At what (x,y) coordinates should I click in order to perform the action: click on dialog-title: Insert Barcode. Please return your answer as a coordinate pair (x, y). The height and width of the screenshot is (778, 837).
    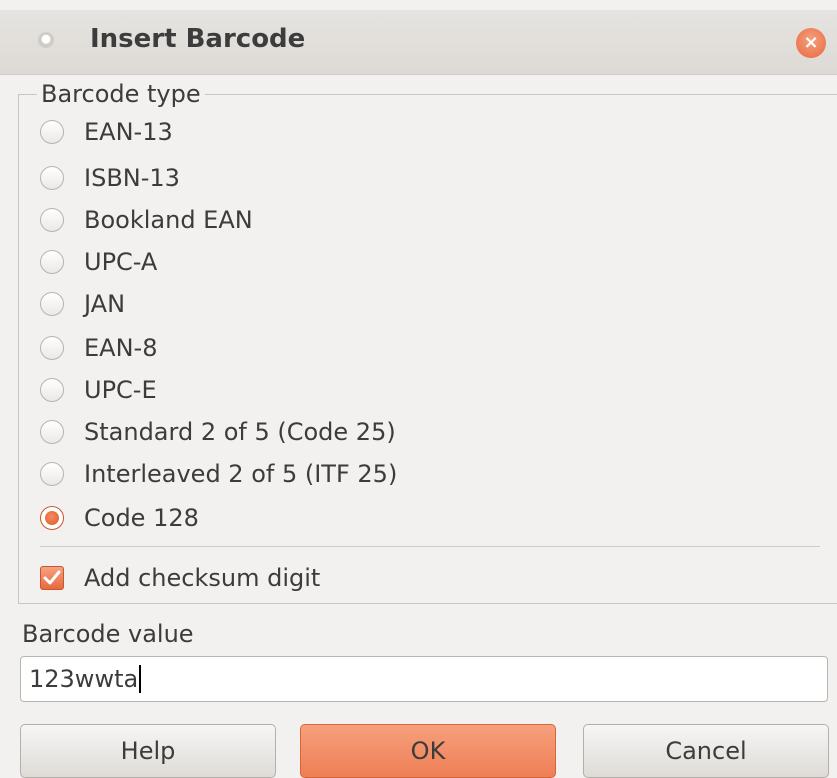
    Looking at the image, I should click on (198, 39).